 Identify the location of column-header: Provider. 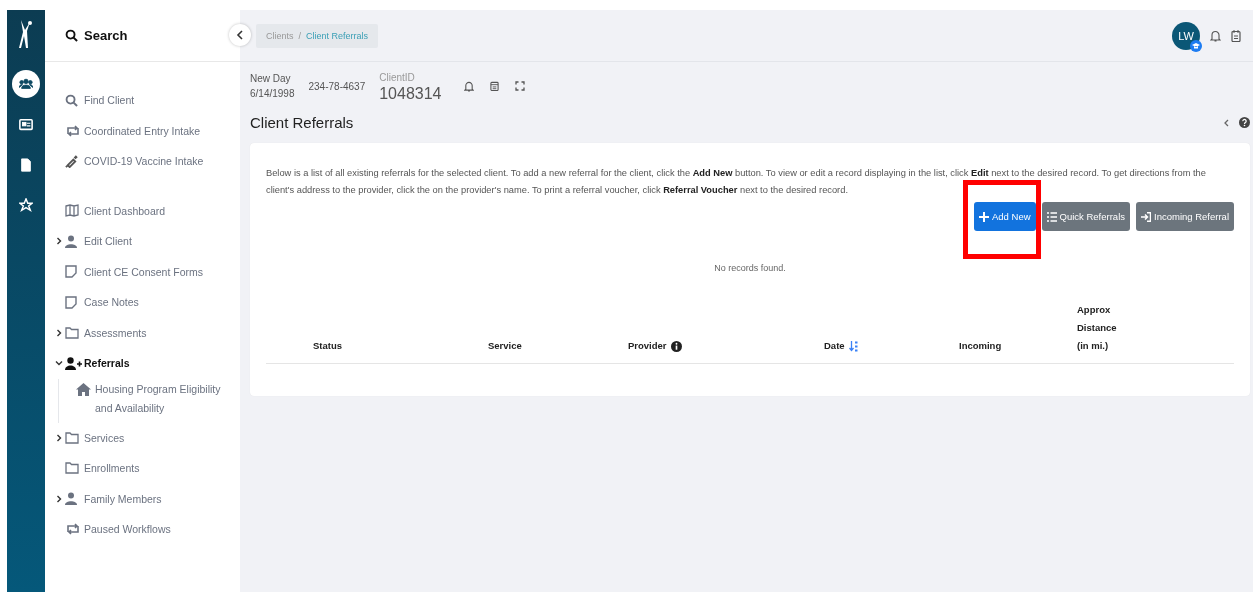
(679, 346).